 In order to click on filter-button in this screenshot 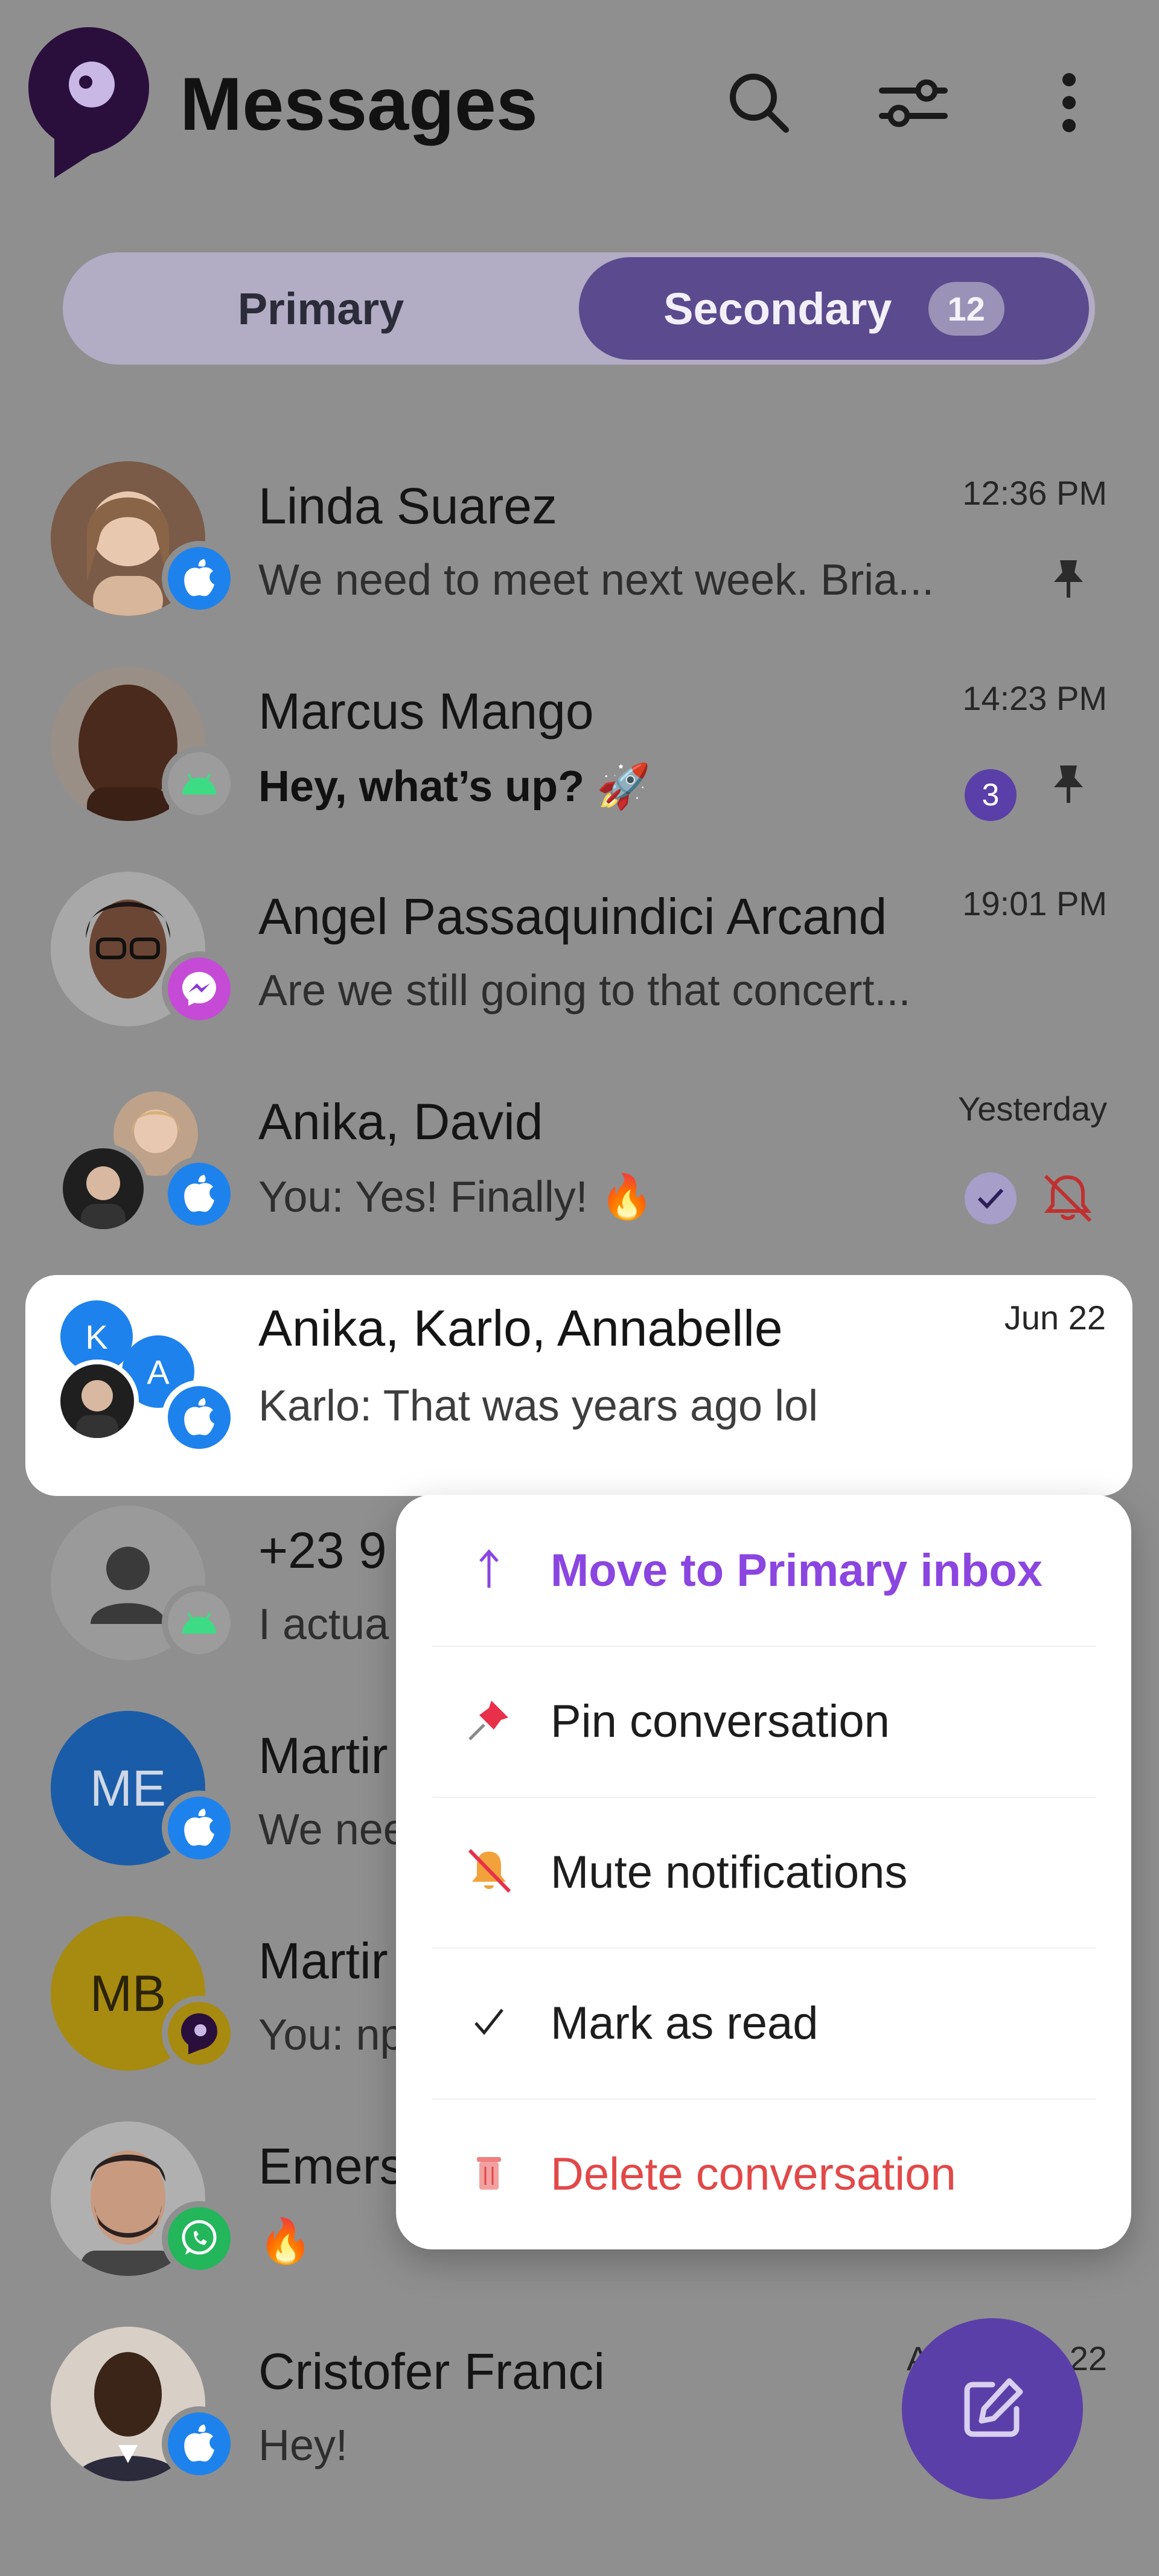, I will do `click(913, 103)`.